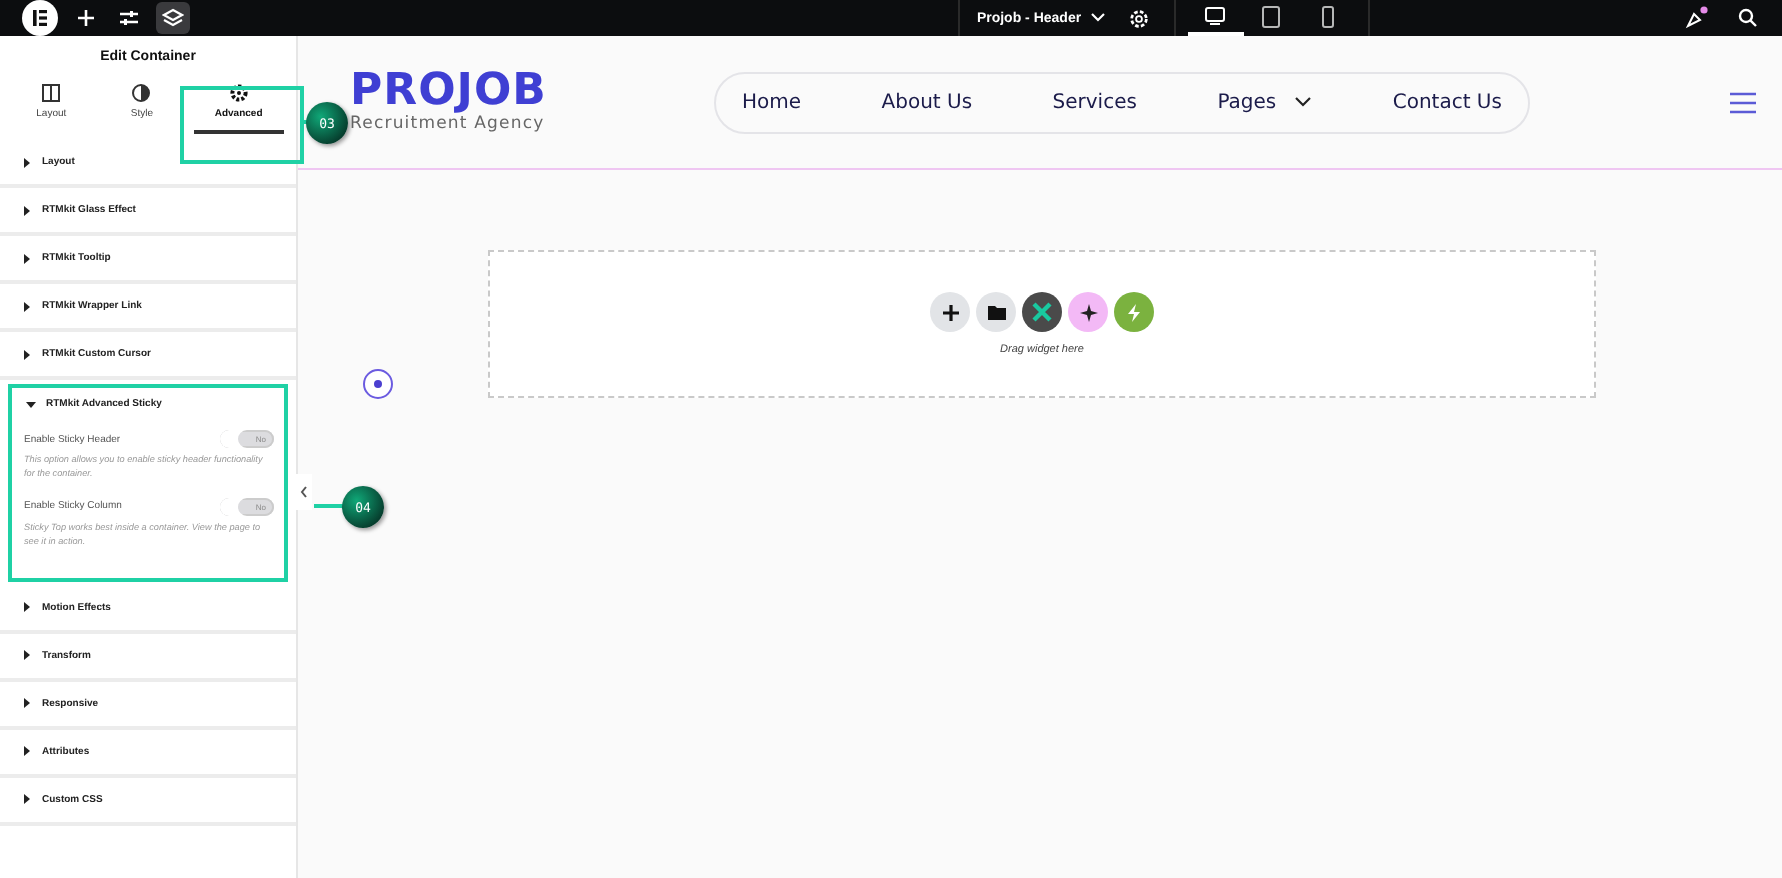 This screenshot has height=878, width=1782. I want to click on nav-link: Pages, so click(1265, 102).